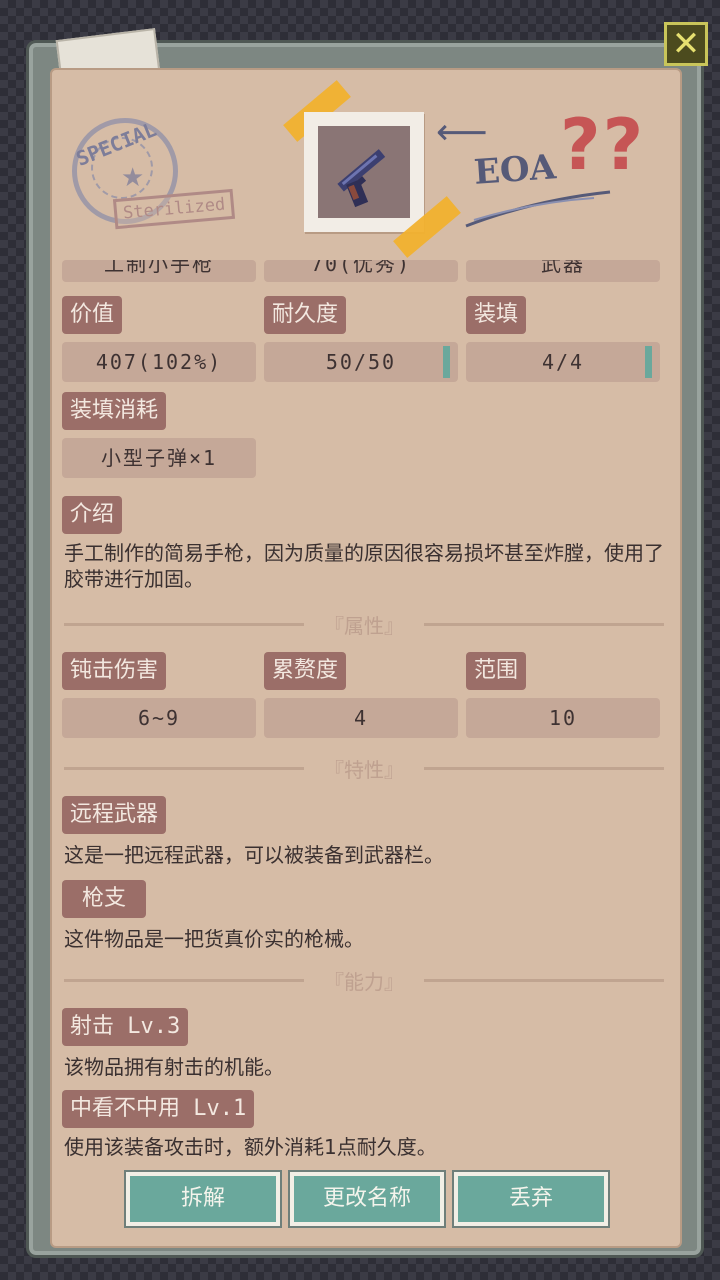  What do you see at coordinates (496, 671) in the screenshot?
I see `range-label: 范围` at bounding box center [496, 671].